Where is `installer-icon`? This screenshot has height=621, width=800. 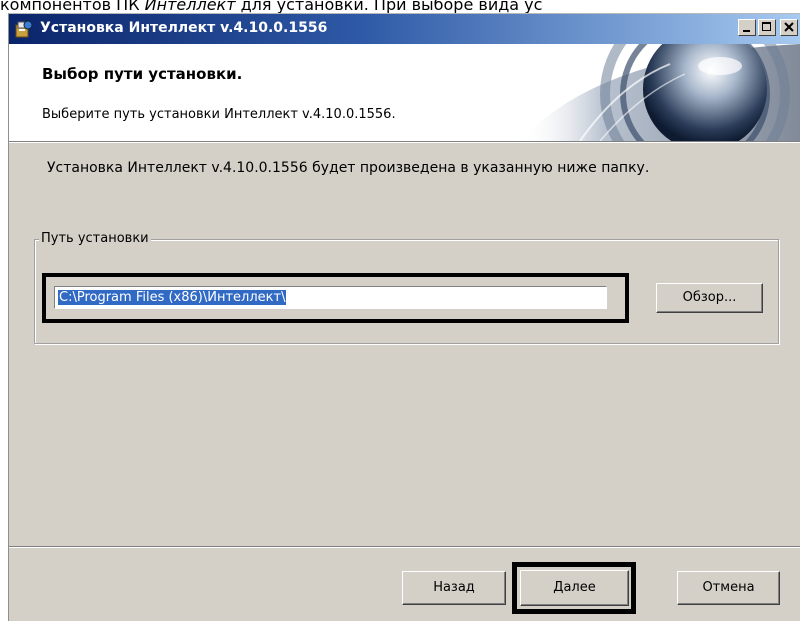 installer-icon is located at coordinates (24, 29).